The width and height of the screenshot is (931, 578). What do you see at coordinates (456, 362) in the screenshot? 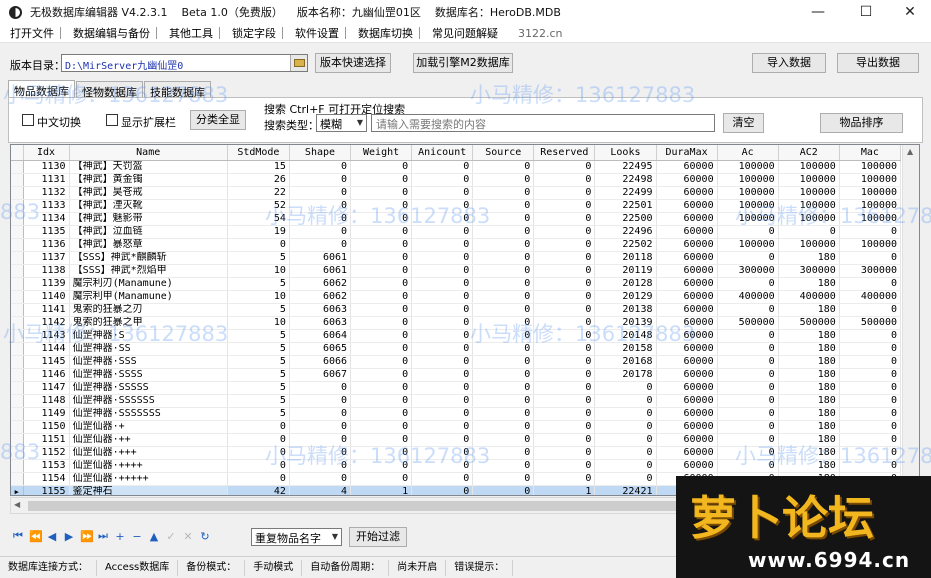
I see `table-row: 1145 仙罡神器·SSS 5 6066 0 0 0 0 20168 60000 0 180 0` at bounding box center [456, 362].